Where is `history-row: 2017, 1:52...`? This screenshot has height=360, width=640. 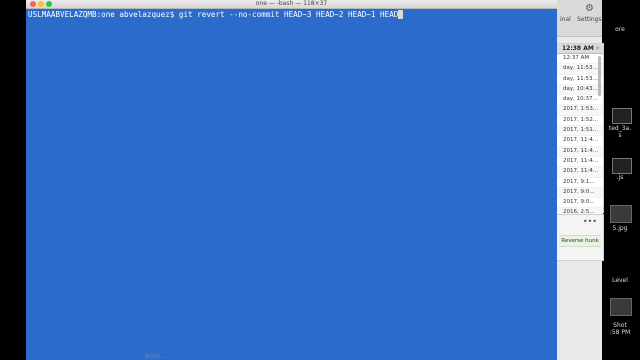 history-row: 2017, 1:52... is located at coordinates (580, 121).